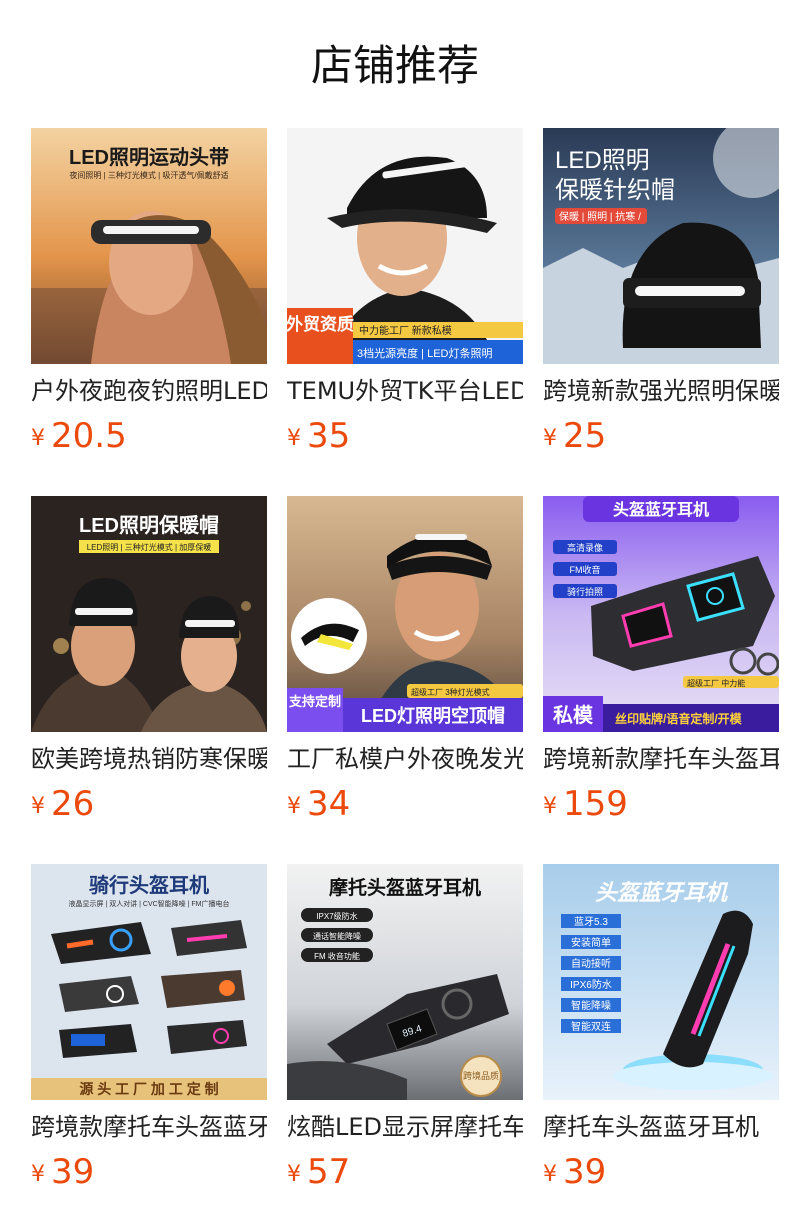  I want to click on product-price: ¥35, so click(318, 436).